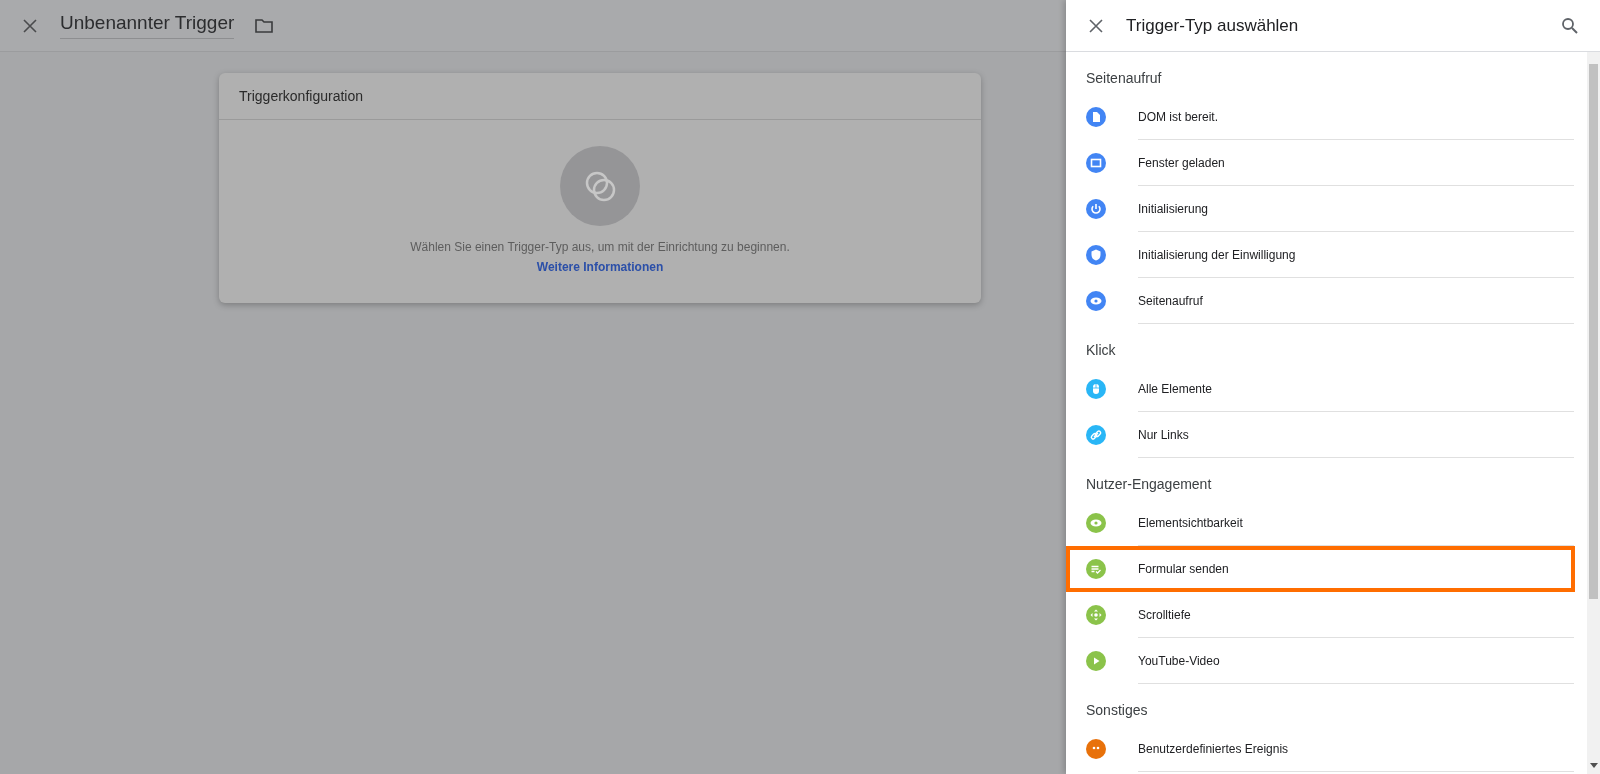 The width and height of the screenshot is (1600, 774). Describe the element at coordinates (1330, 523) in the screenshot. I see `trigger-type-item: Elementsichtbarkeit` at that location.